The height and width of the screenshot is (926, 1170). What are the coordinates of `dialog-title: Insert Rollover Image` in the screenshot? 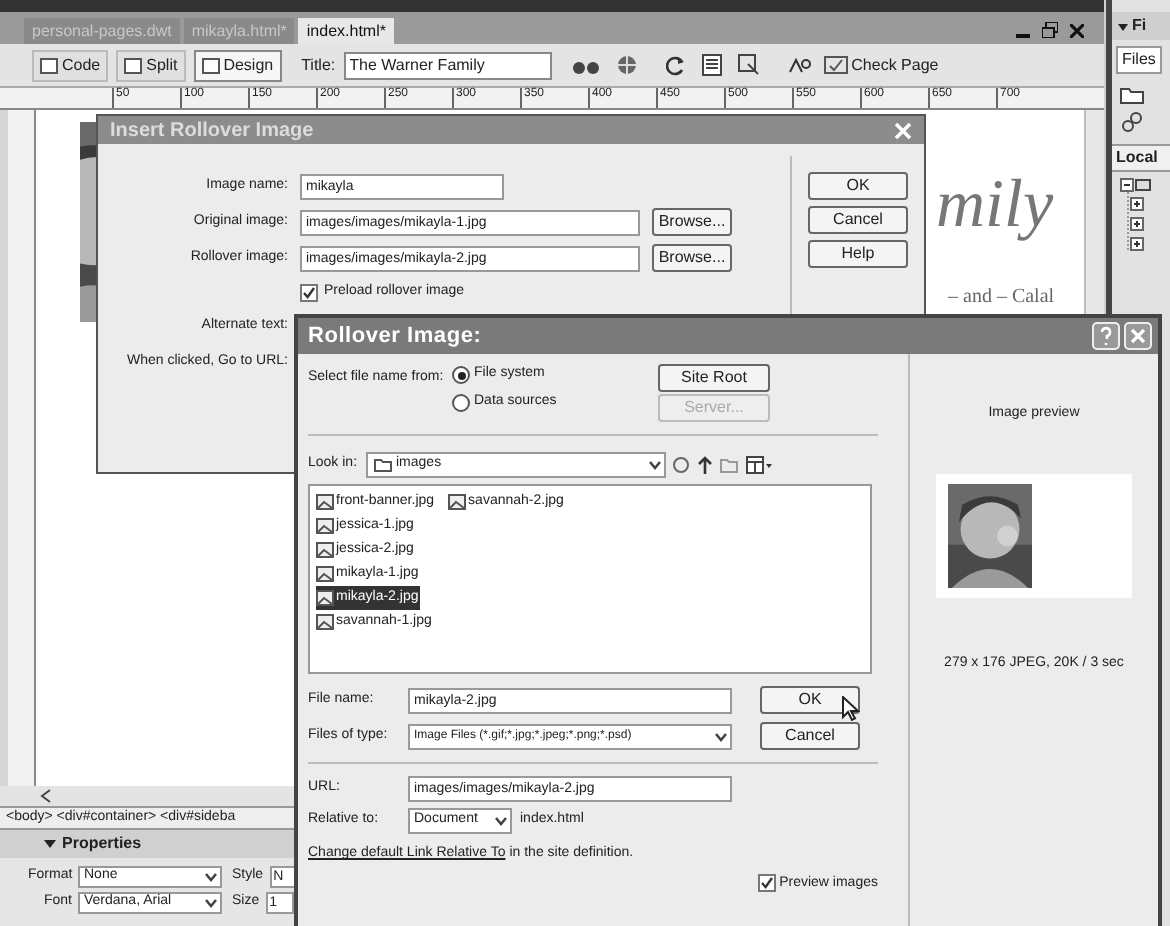 It's located at (212, 131).